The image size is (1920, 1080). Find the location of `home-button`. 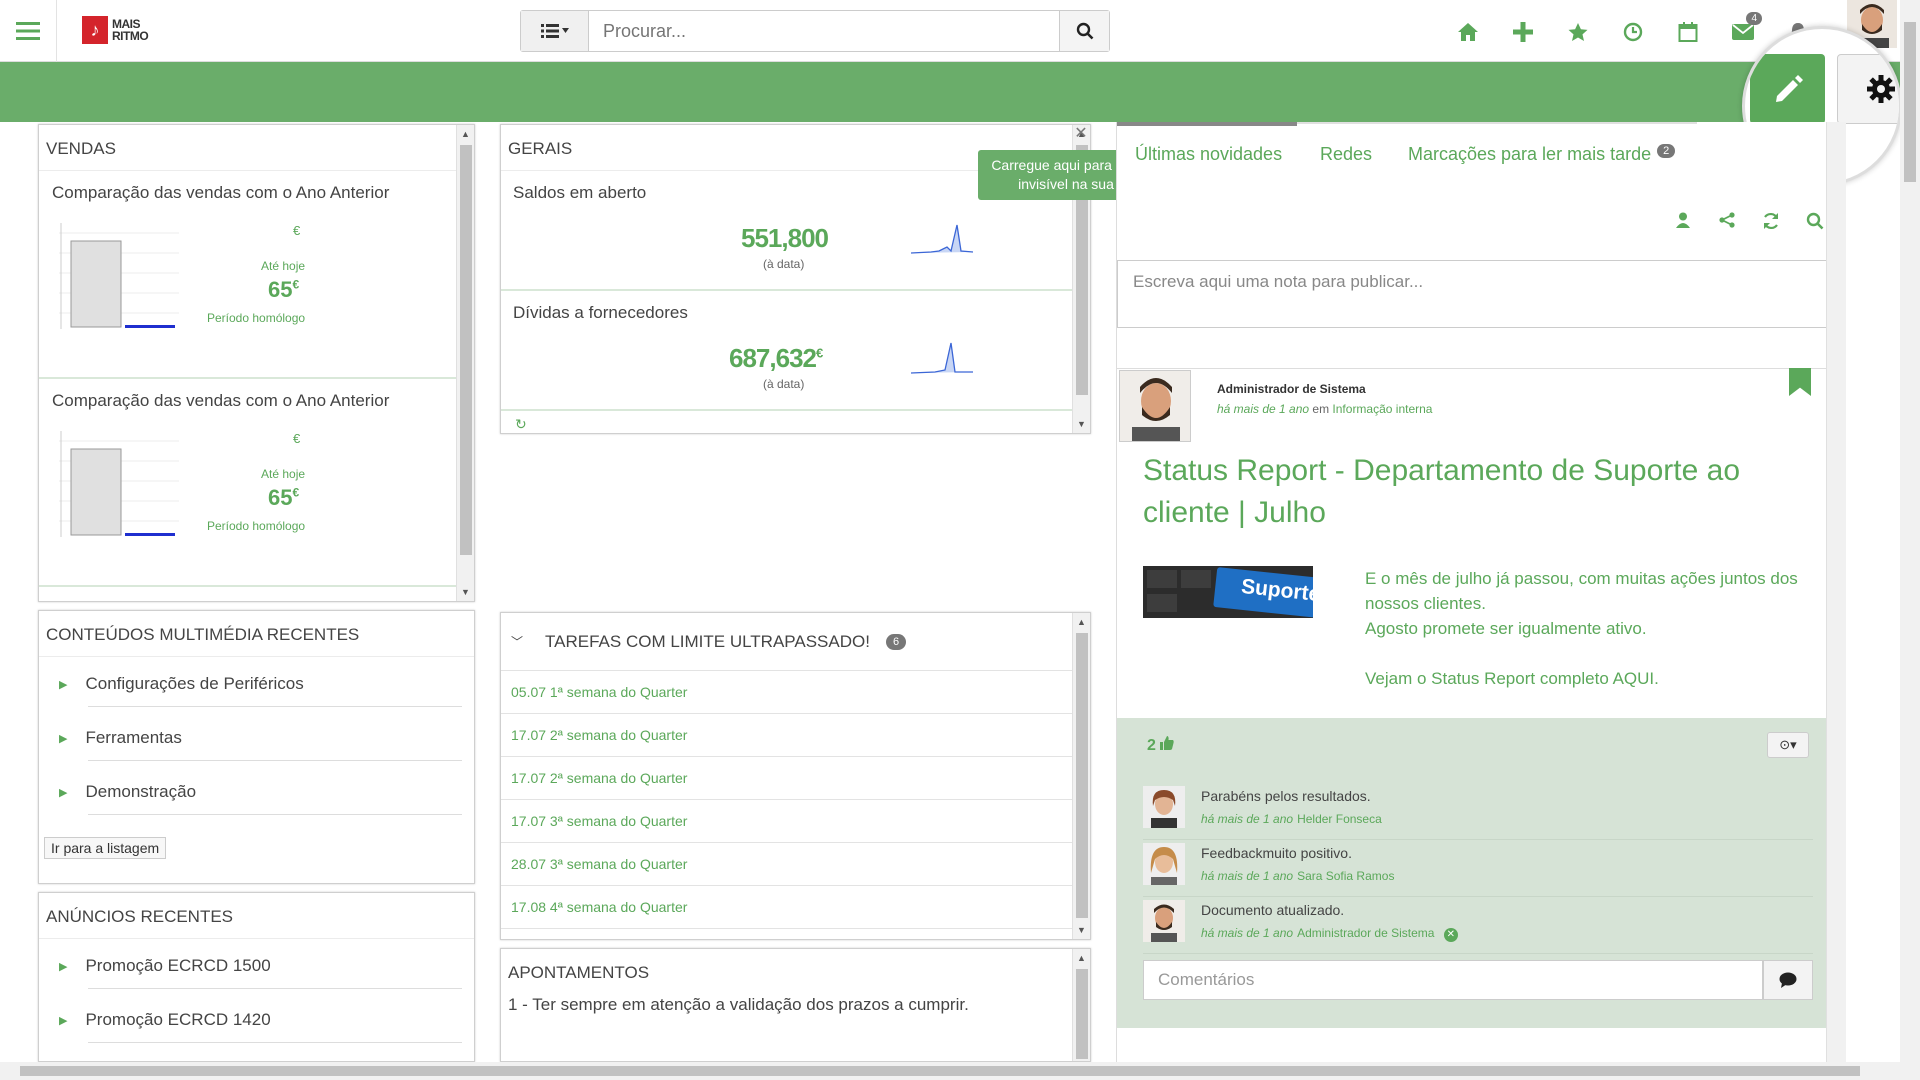

home-button is located at coordinates (1467, 32).